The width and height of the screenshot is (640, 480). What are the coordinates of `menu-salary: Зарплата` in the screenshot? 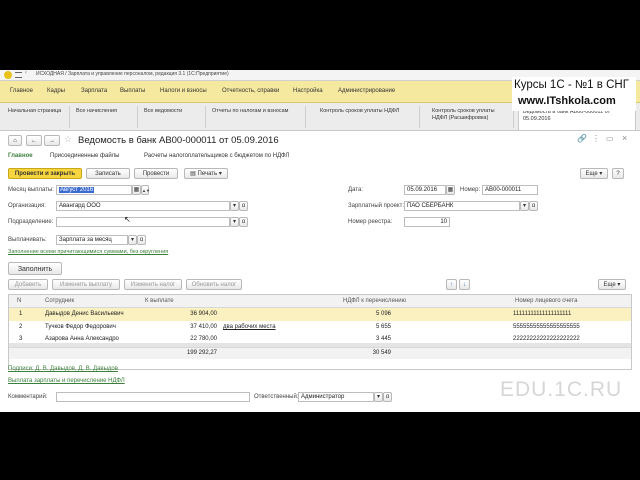 It's located at (94, 91).